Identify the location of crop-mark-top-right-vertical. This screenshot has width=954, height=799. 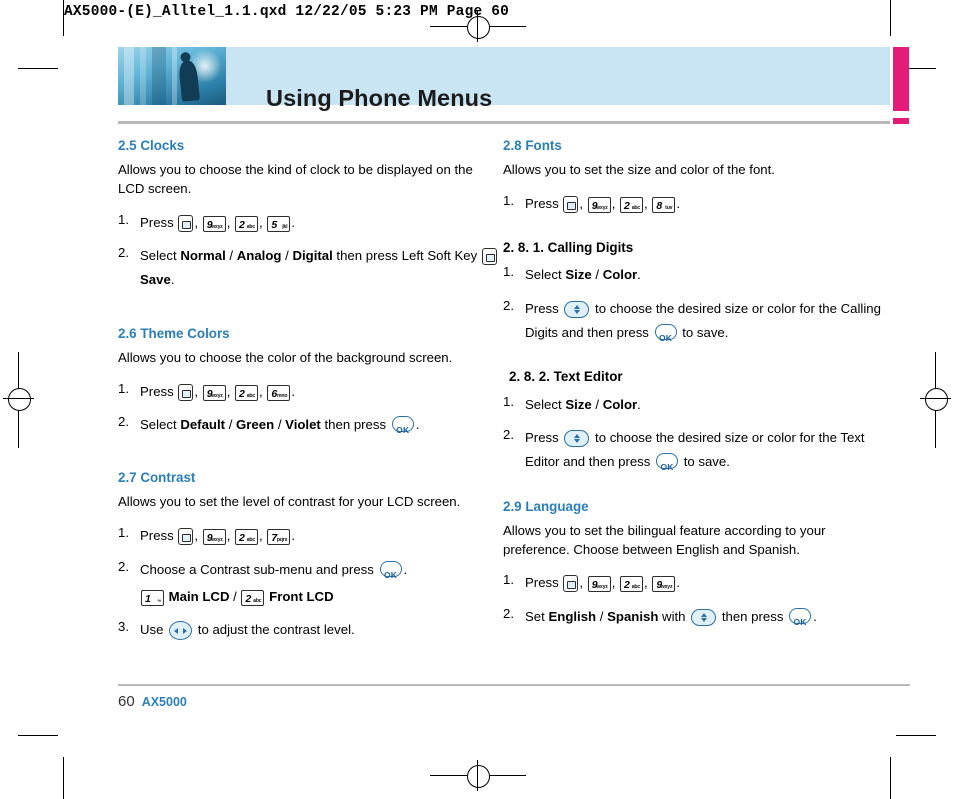
(890, 18).